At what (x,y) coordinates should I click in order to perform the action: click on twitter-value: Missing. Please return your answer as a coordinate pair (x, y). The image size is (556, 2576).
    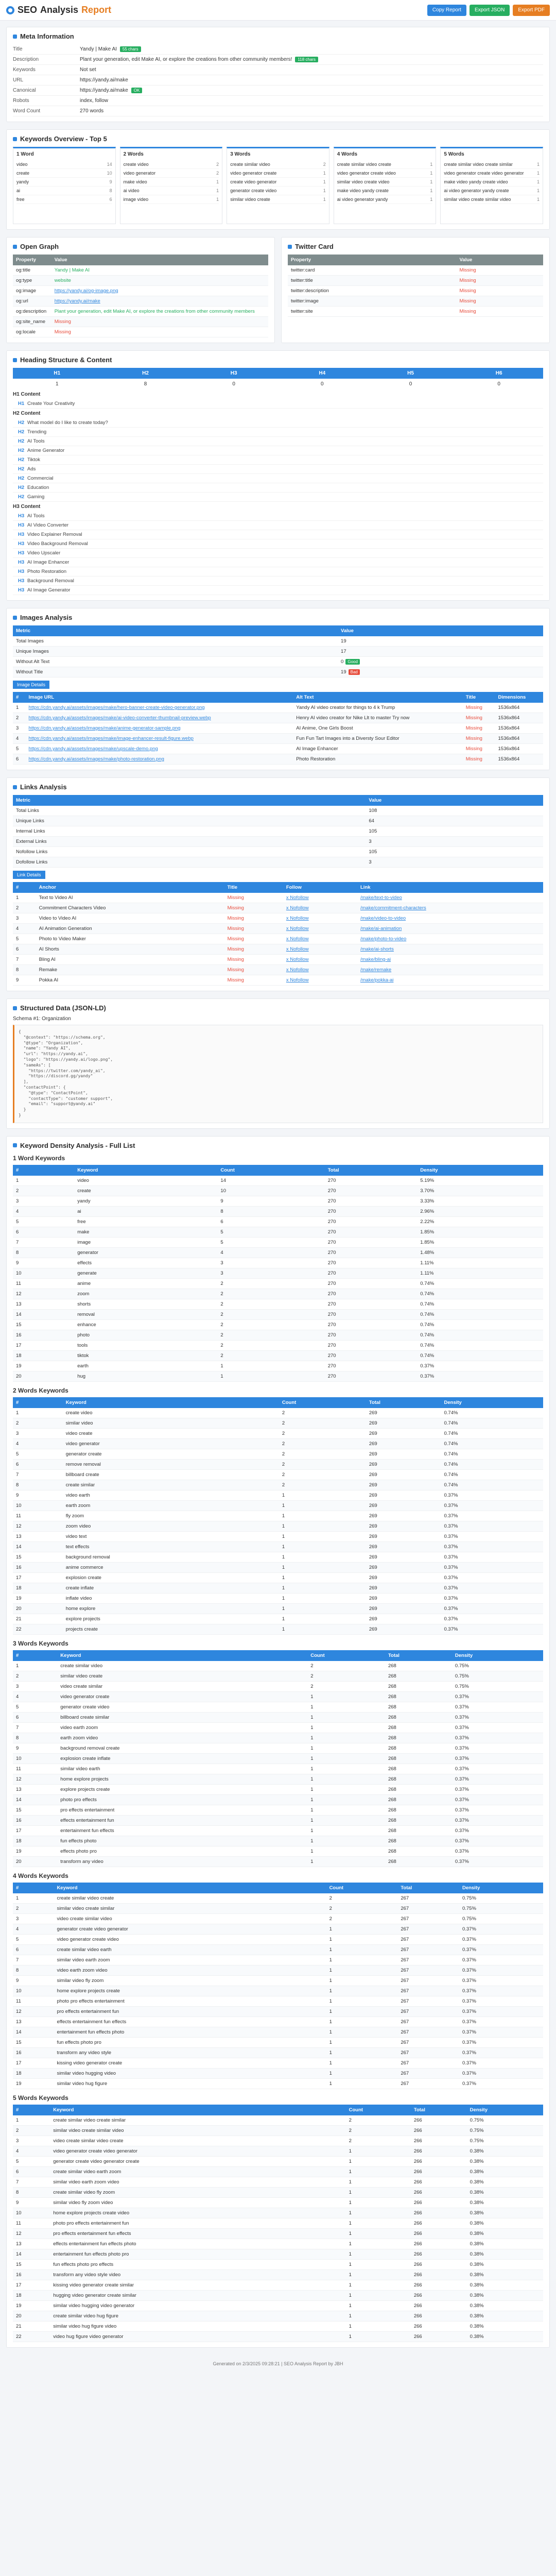
    Looking at the image, I should click on (499, 280).